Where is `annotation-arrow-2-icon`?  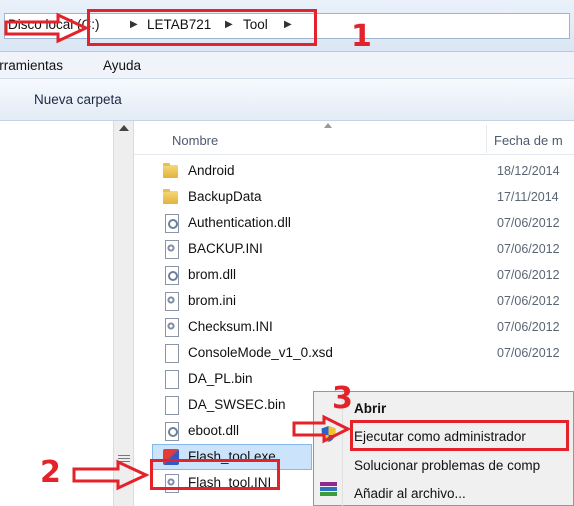
annotation-arrow-2-icon is located at coordinates (111, 475).